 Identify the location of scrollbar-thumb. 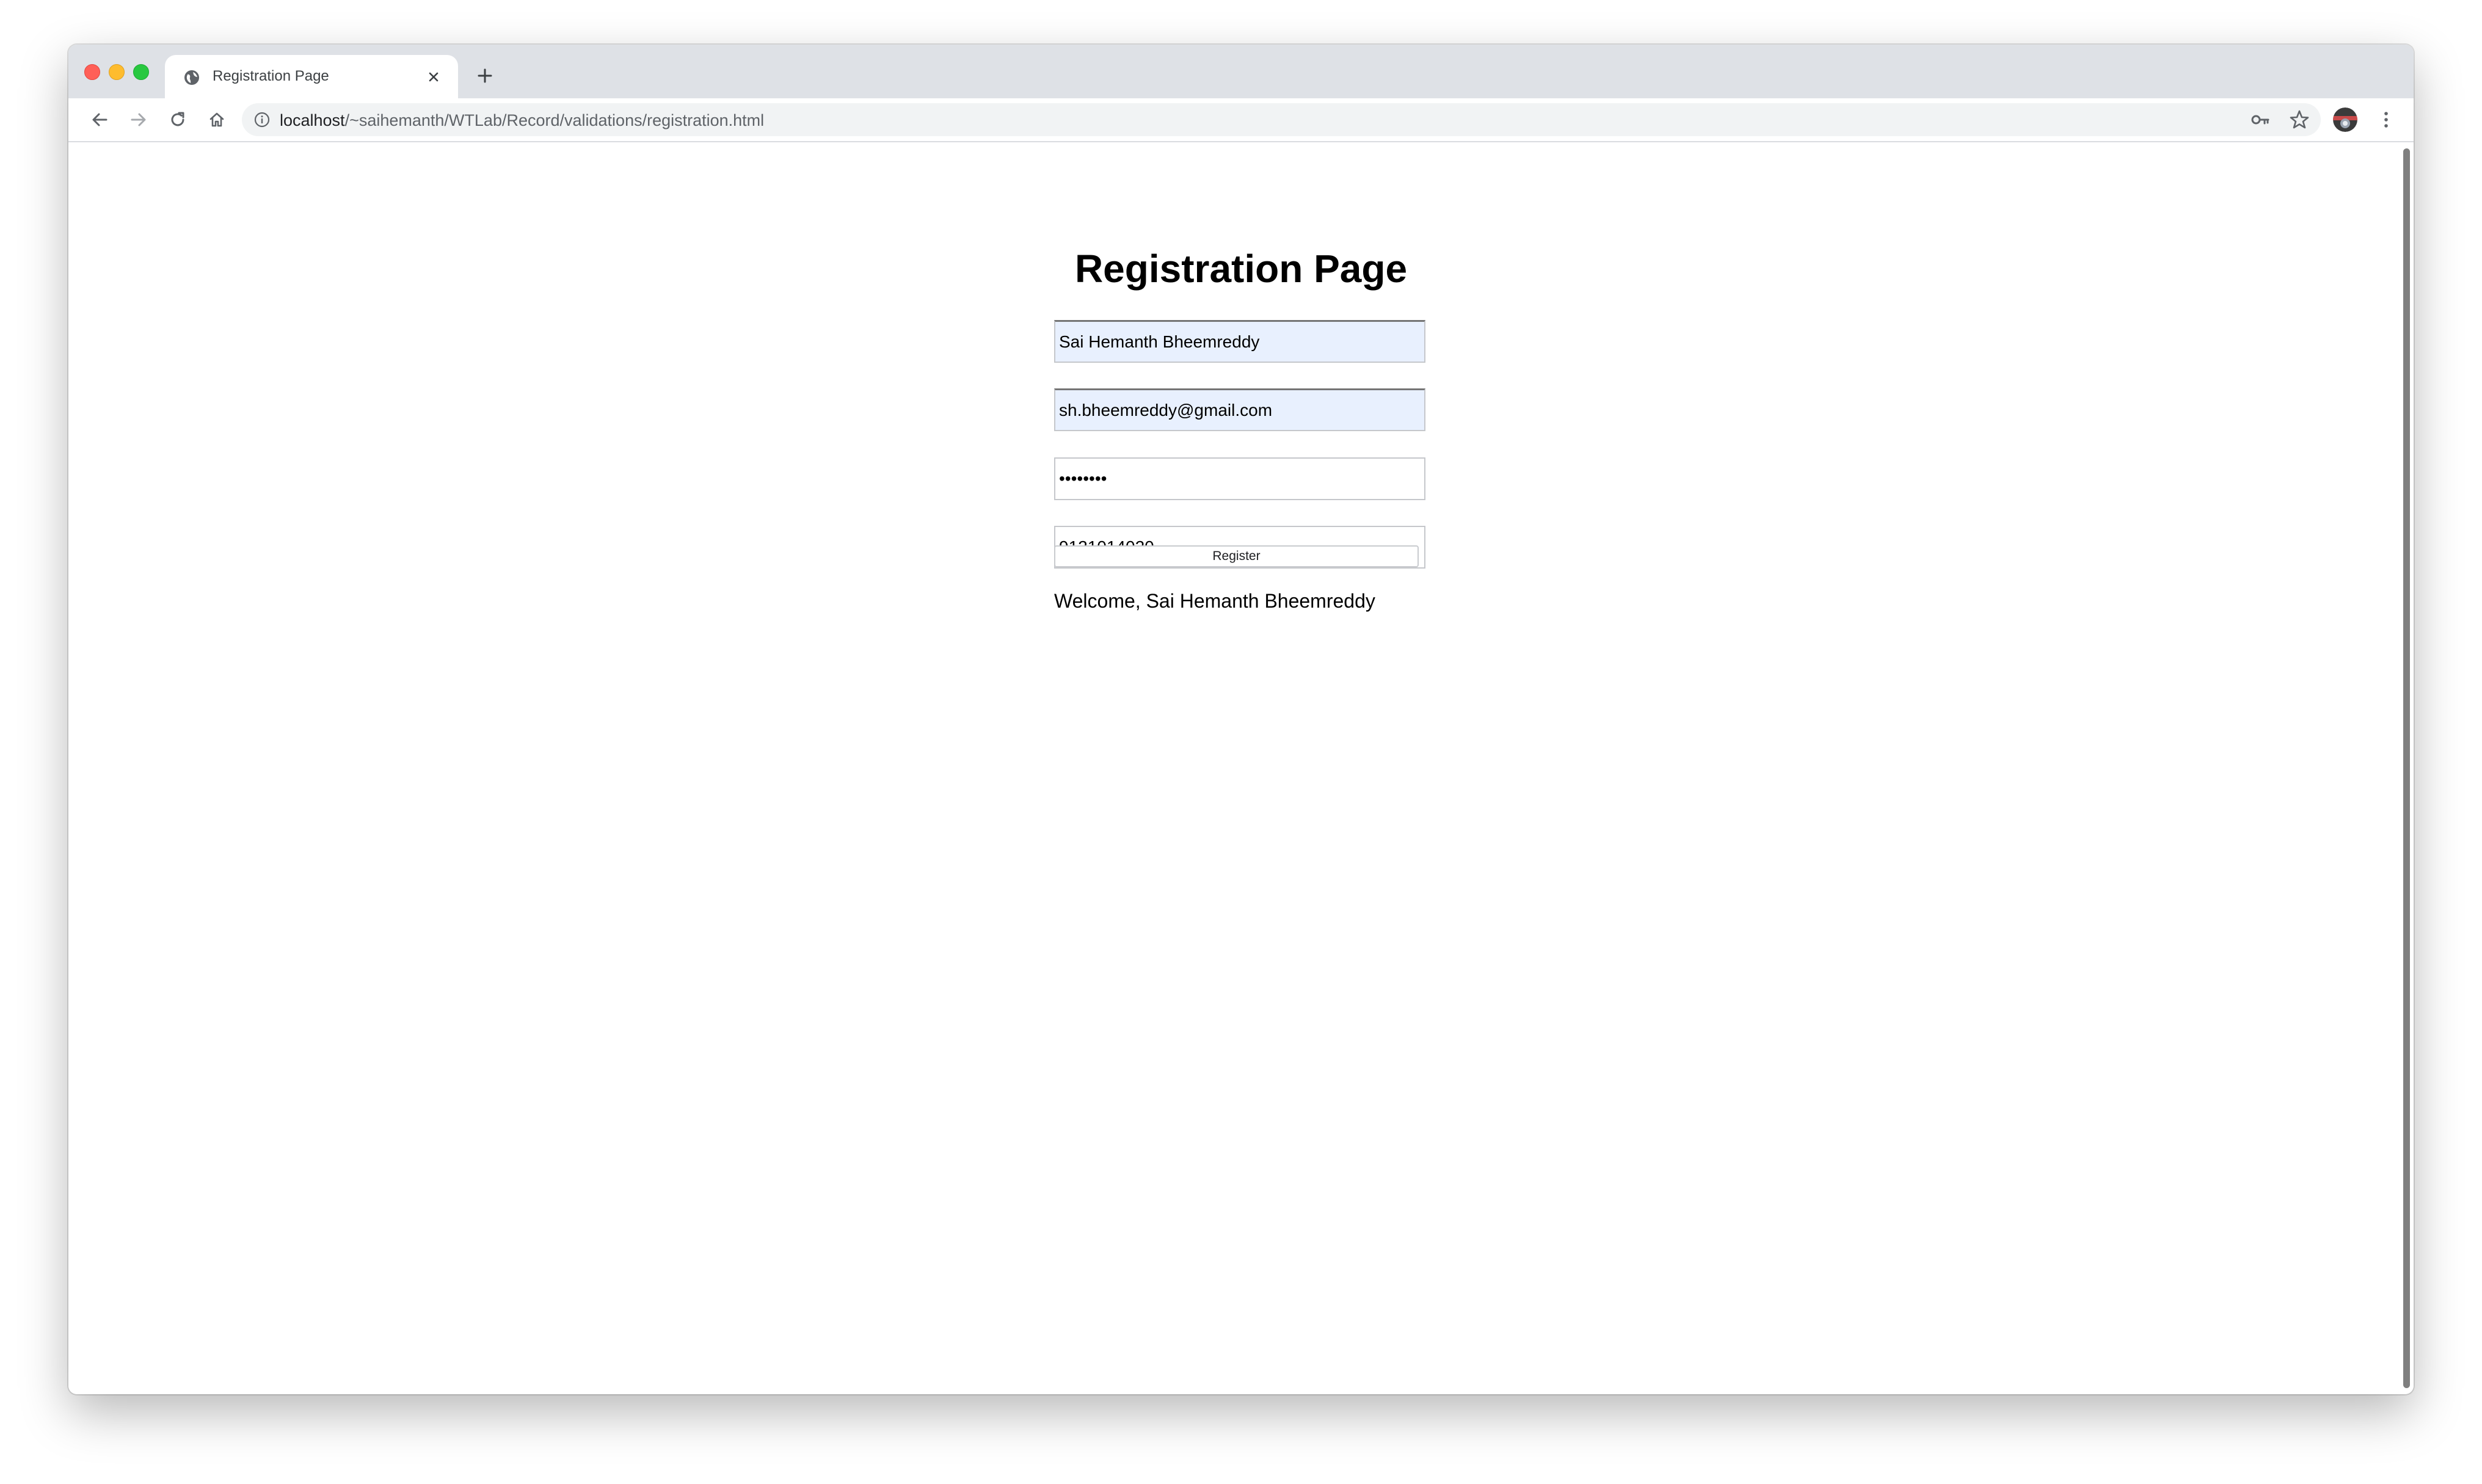
(2406, 768).